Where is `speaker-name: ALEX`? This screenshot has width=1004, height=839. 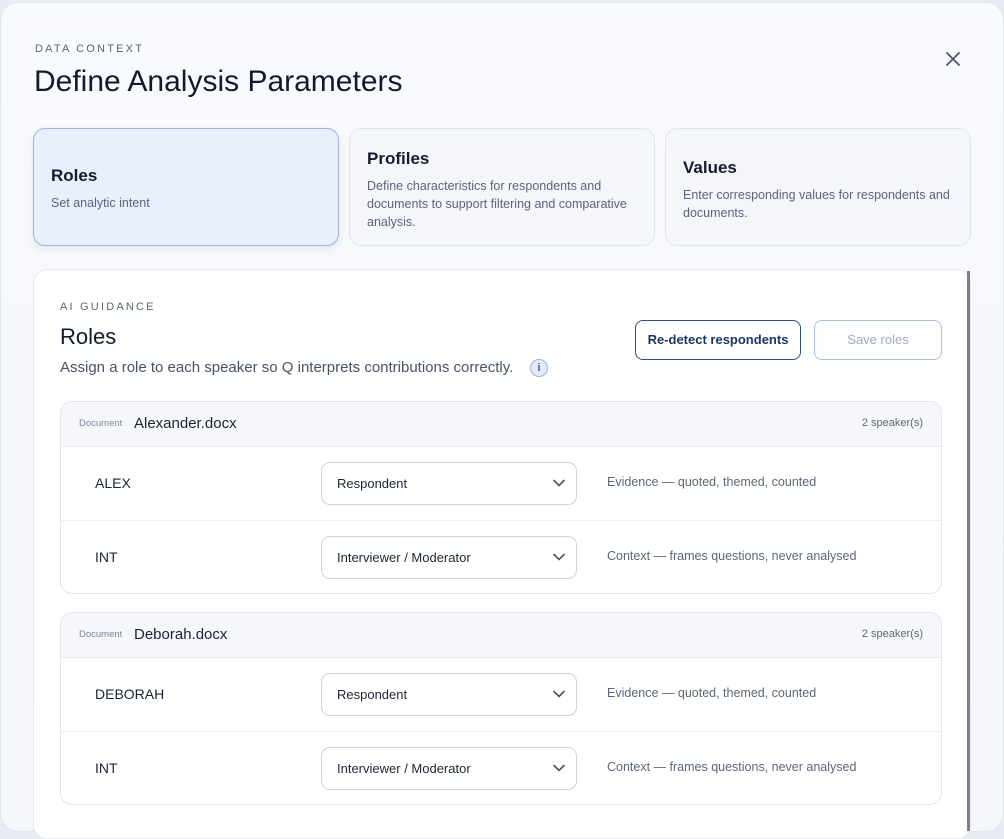 speaker-name: ALEX is located at coordinates (113, 483).